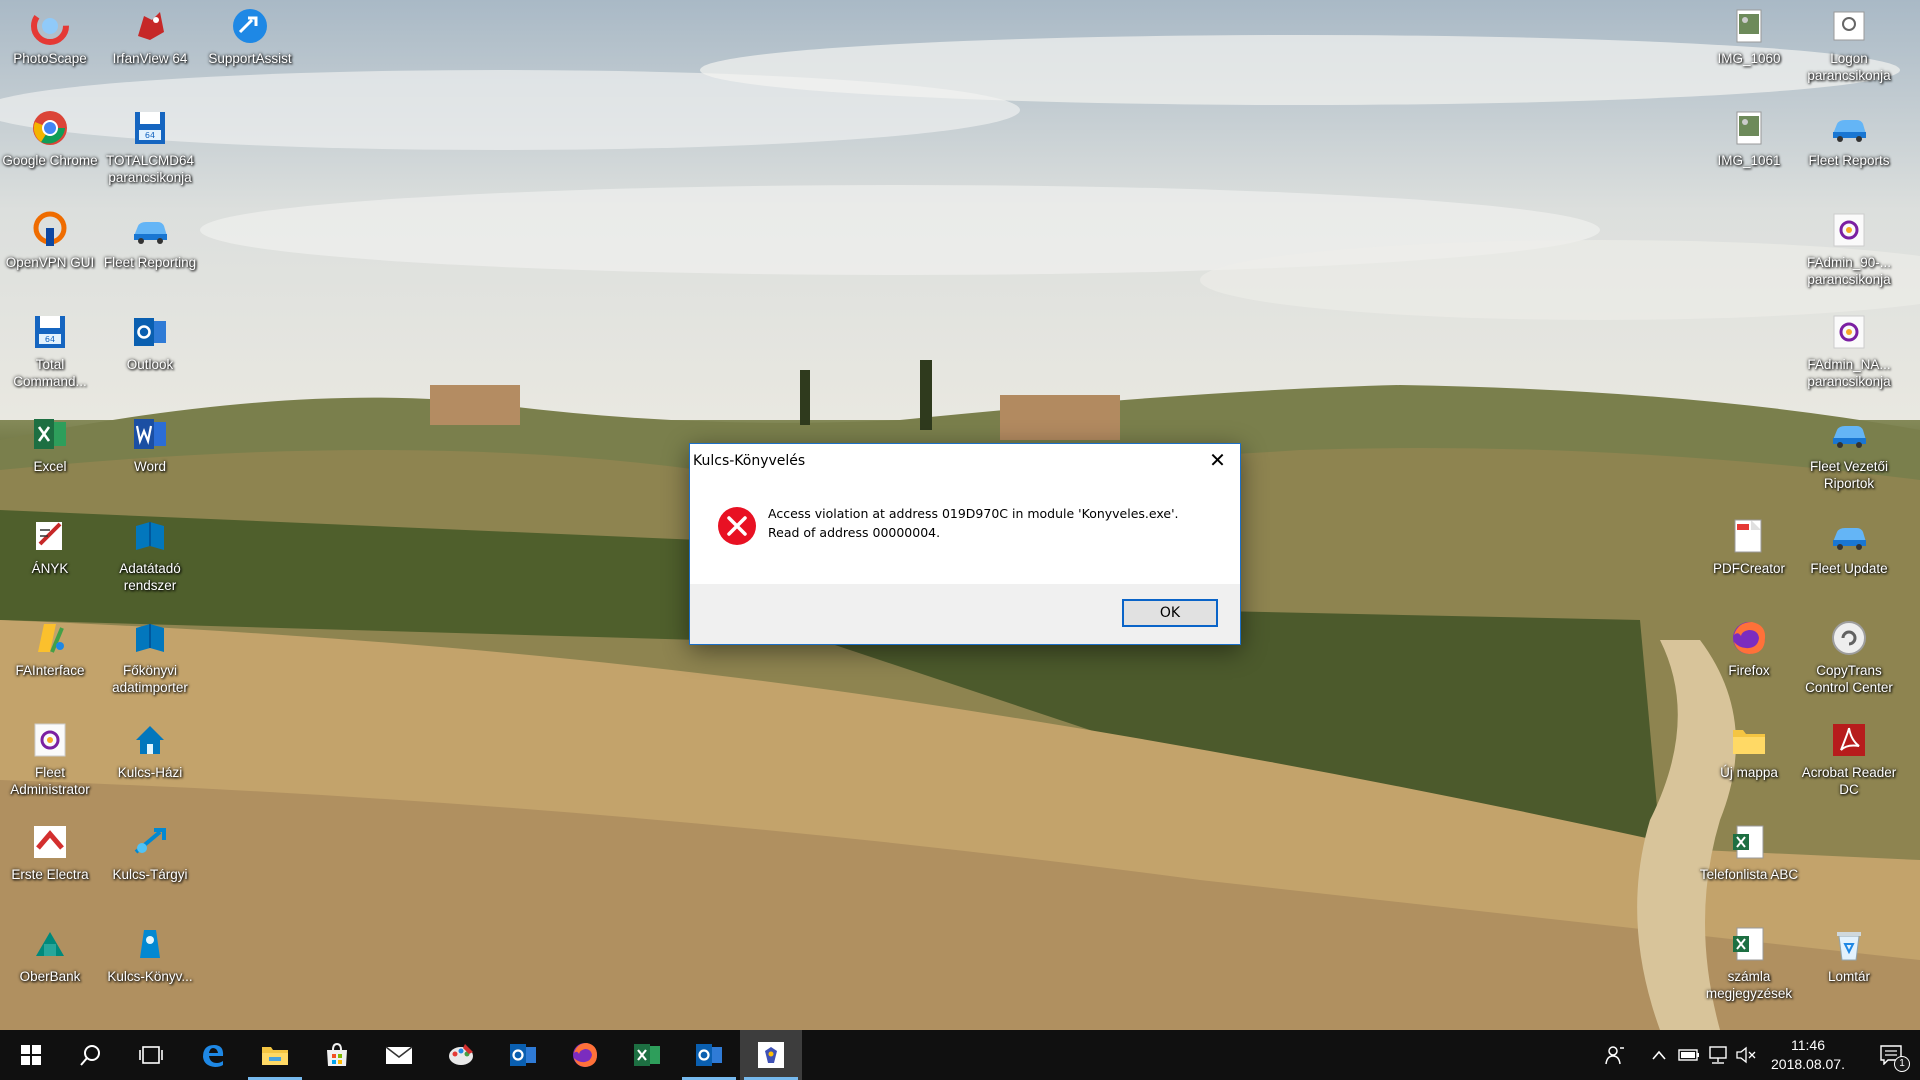  What do you see at coordinates (50, 874) in the screenshot?
I see `desktop-icon-label: Erste Electra` at bounding box center [50, 874].